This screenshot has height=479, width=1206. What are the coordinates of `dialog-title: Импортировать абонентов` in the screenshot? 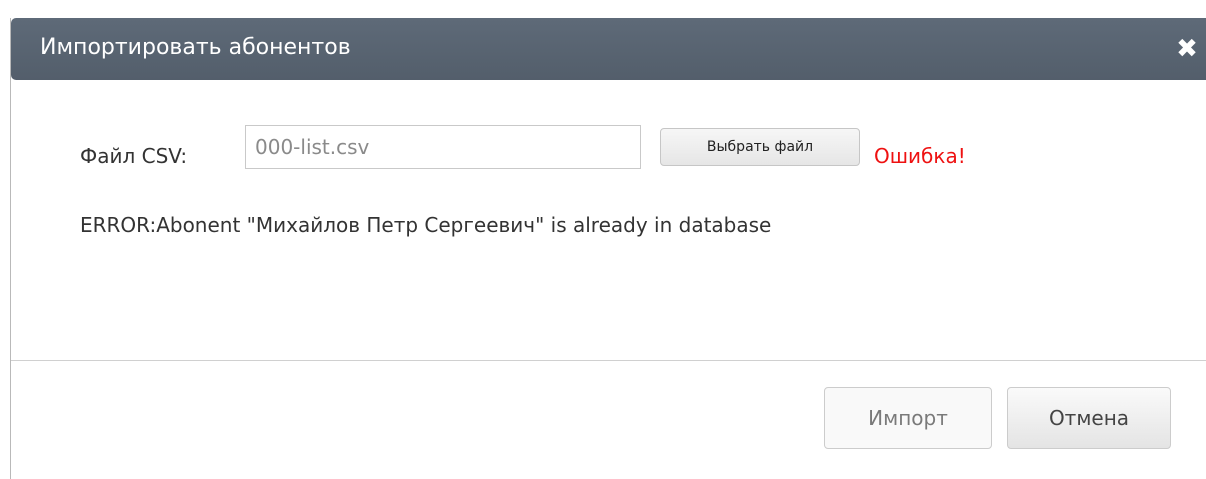 It's located at (195, 47).